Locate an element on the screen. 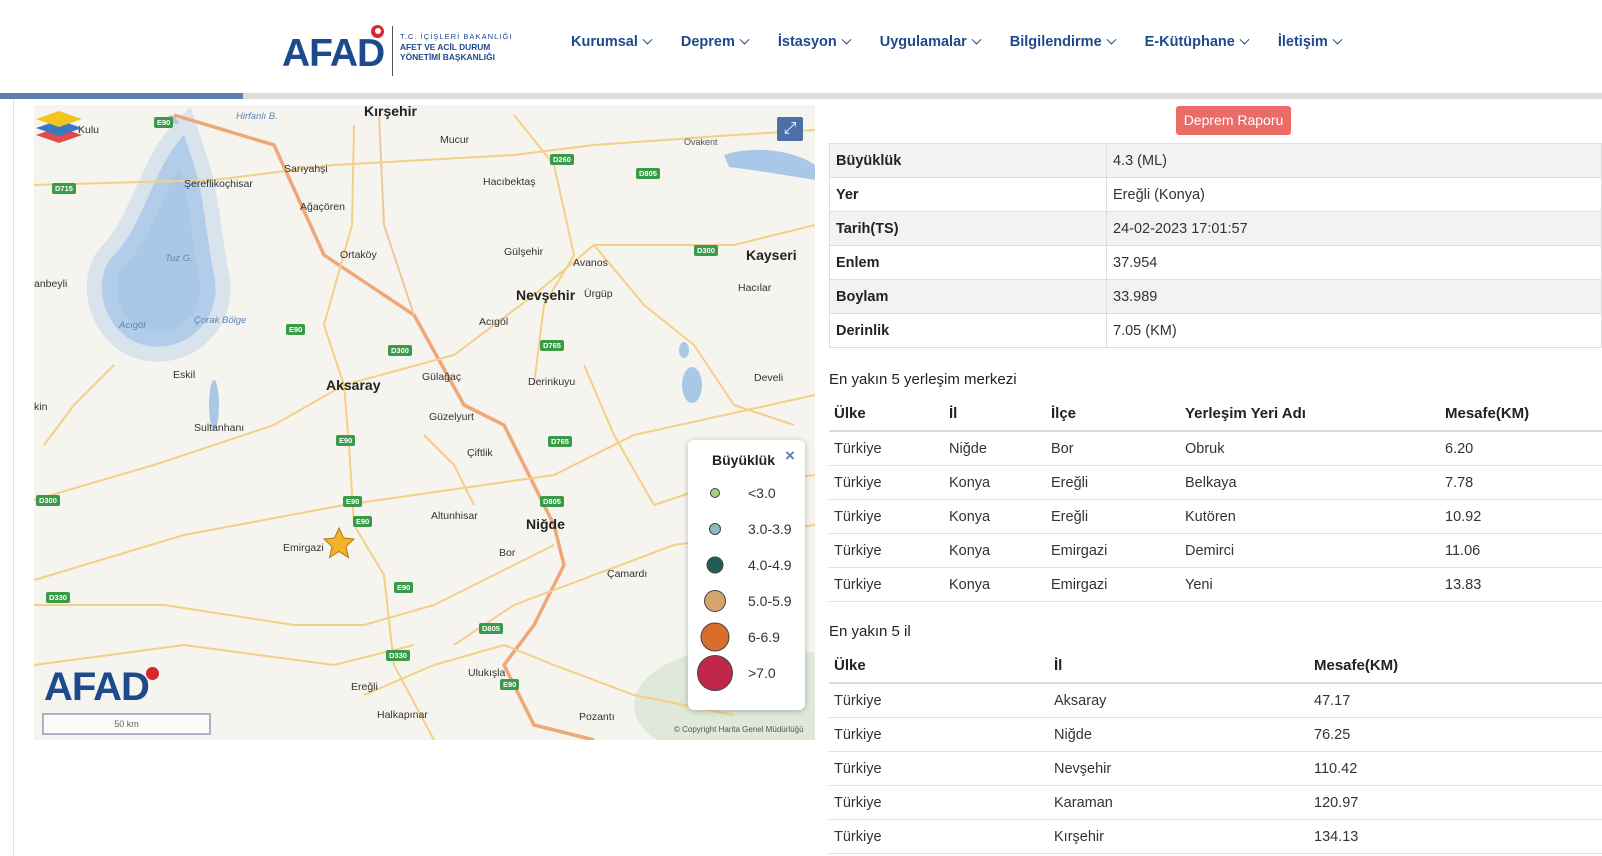 This screenshot has width=1602, height=856. nearest-provinces-title: En yakın 5 il is located at coordinates (870, 631).